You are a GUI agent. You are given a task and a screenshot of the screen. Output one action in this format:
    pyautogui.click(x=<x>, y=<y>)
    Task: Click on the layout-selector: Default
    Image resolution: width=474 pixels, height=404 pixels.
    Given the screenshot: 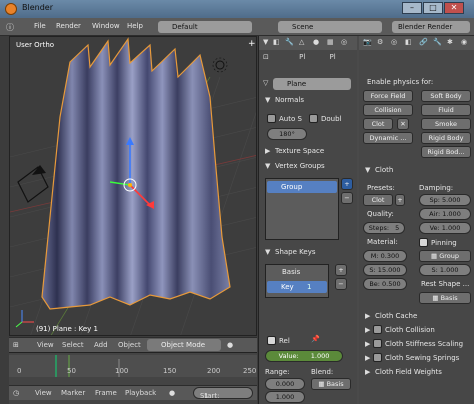 What is the action you would take?
    pyautogui.click(x=205, y=27)
    